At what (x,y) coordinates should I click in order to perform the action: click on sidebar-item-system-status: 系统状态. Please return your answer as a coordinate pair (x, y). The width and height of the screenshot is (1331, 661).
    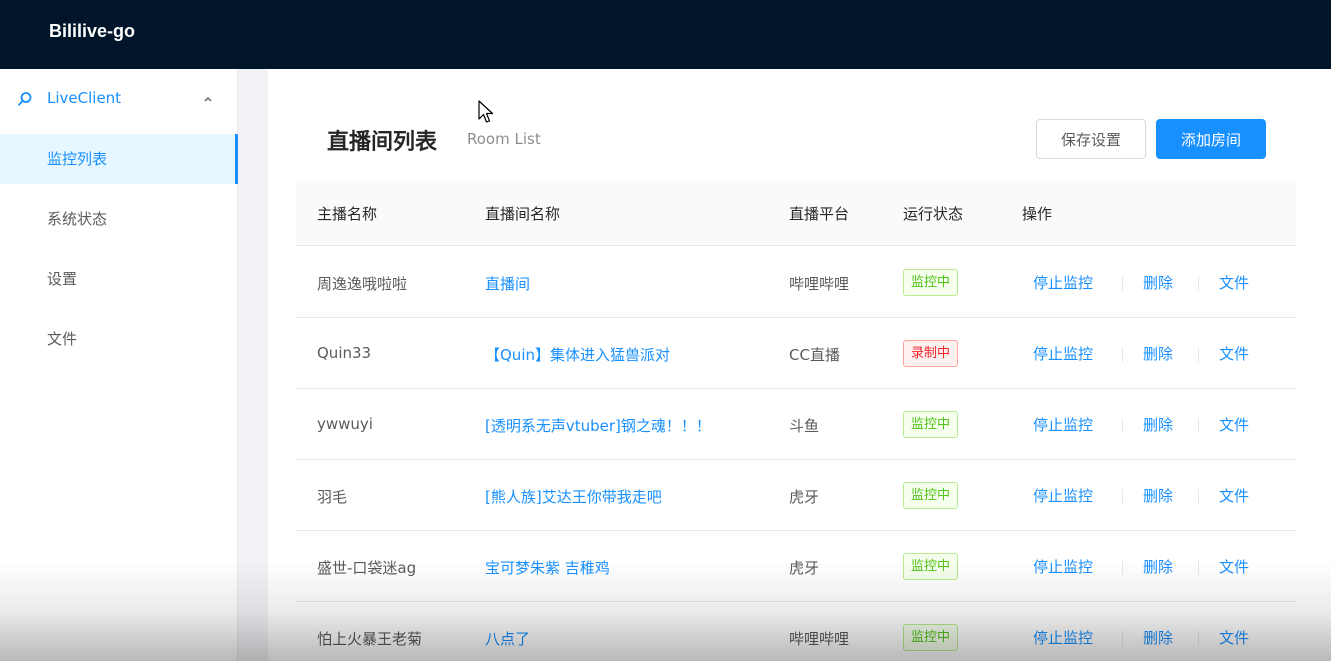
    Looking at the image, I should click on (119, 219).